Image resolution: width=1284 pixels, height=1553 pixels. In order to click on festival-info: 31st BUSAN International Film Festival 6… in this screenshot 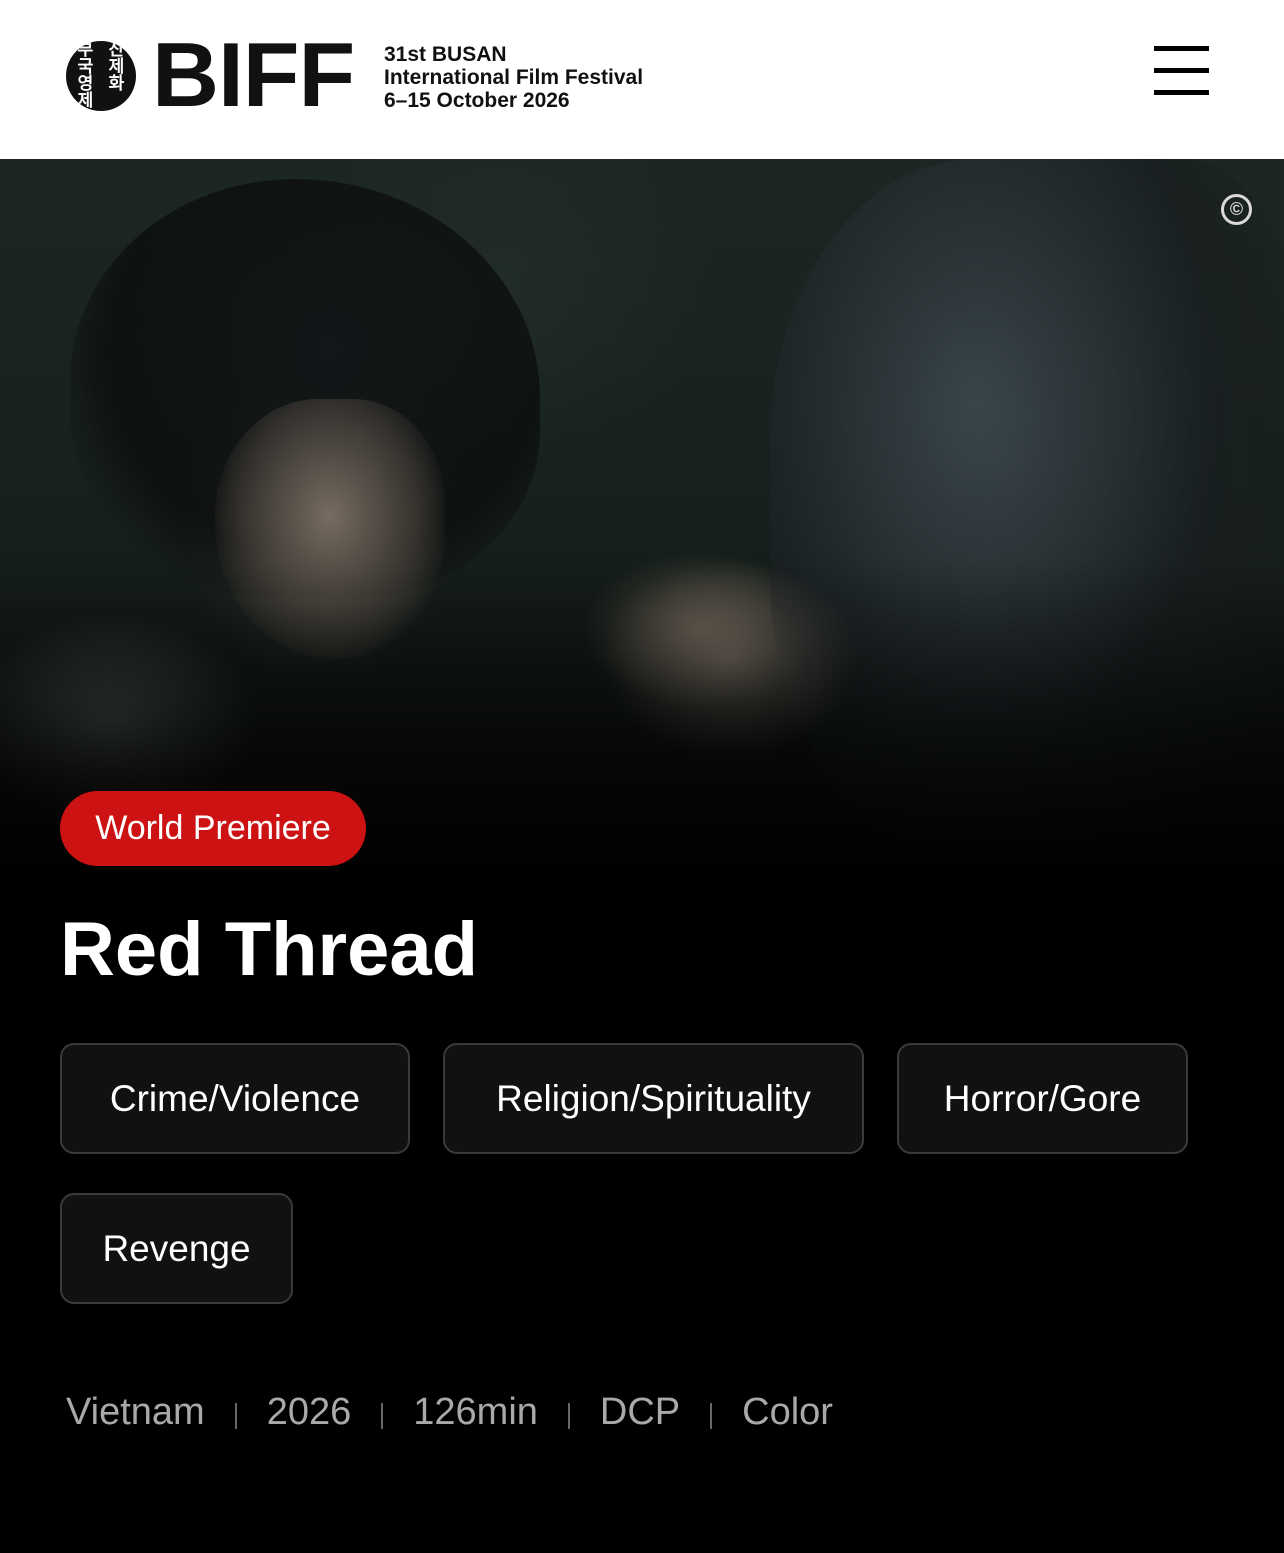, I will do `click(513, 77)`.